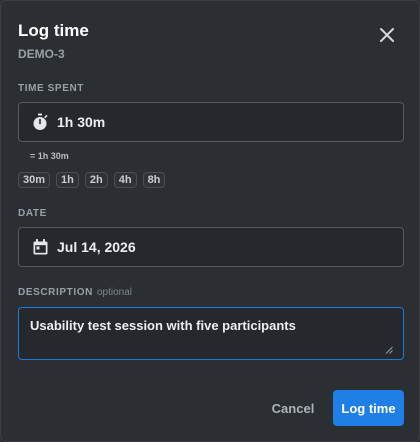  What do you see at coordinates (53, 30) in the screenshot?
I see `dialog-title: Log time` at bounding box center [53, 30].